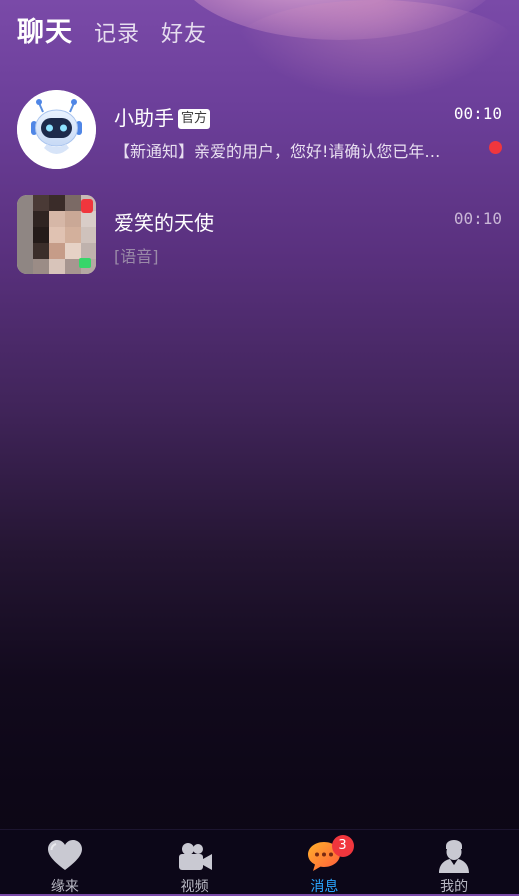 The width and height of the screenshot is (519, 896). What do you see at coordinates (164, 223) in the screenshot?
I see `contact-name: 爱笑的天使` at bounding box center [164, 223].